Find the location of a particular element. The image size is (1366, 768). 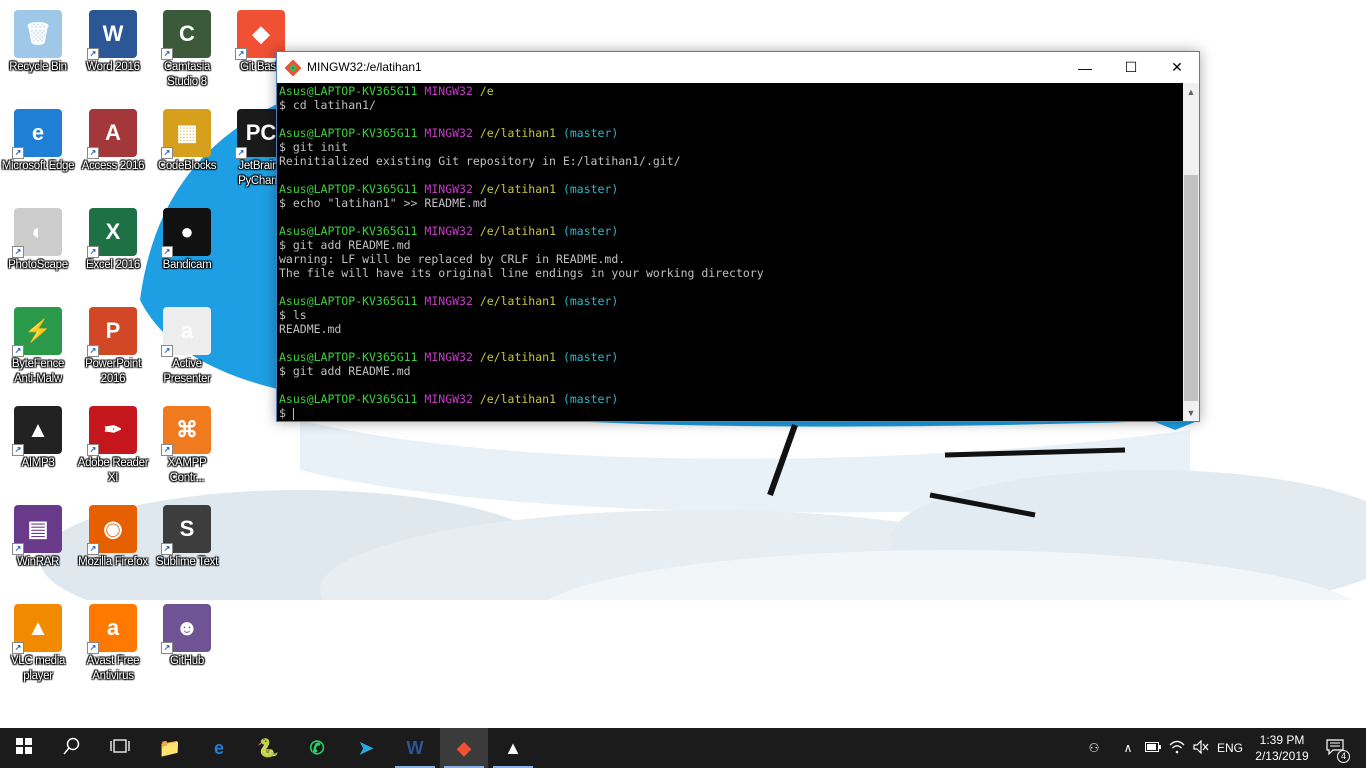

desktop-icon-mozilla-firefox: ◉ ↗ Mozilla Firefox is located at coordinates (113, 545).